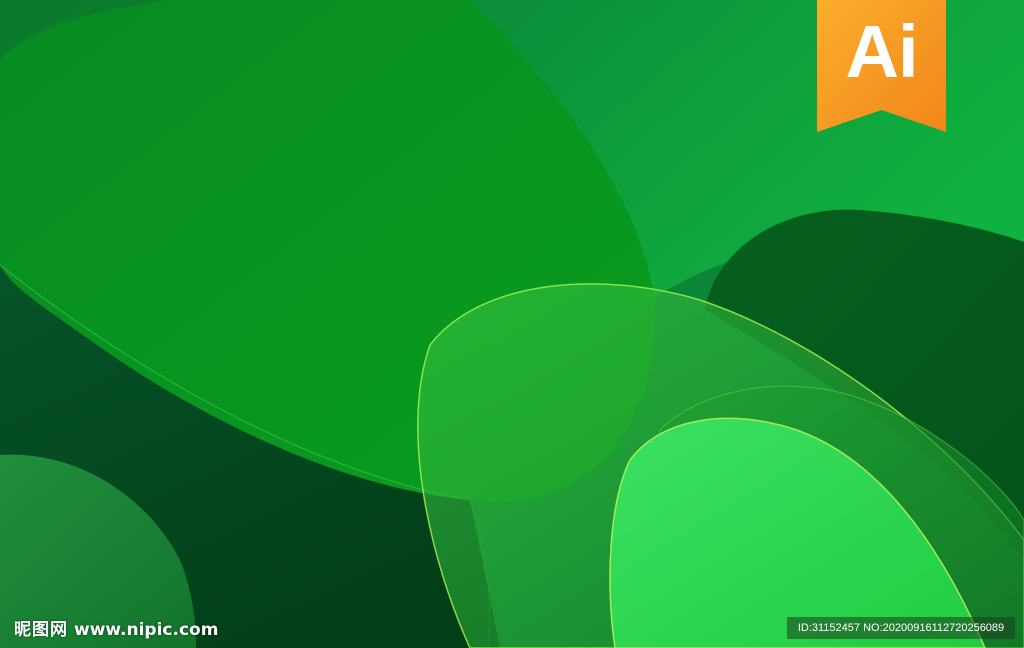  What do you see at coordinates (146, 630) in the screenshot?
I see `site-url: www.nipic.com` at bounding box center [146, 630].